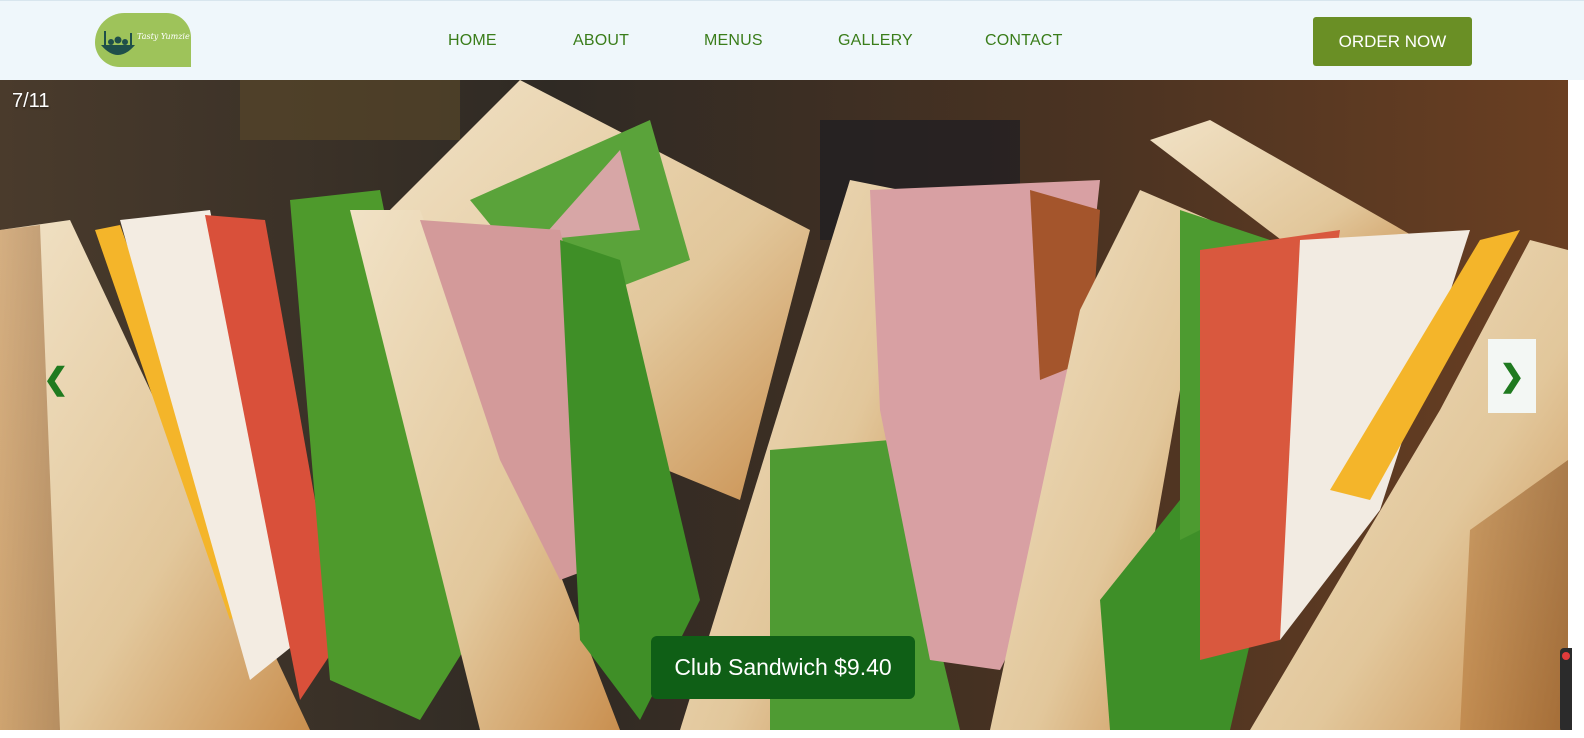 Image resolution: width=1584 pixels, height=738 pixels. I want to click on next-slide-button: ❯, so click(1512, 376).